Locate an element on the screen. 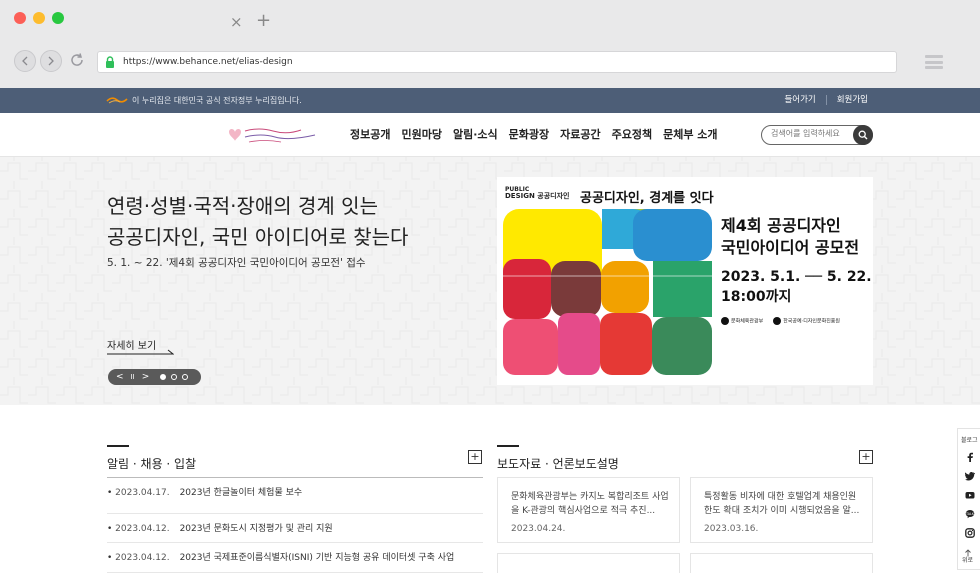 The height and width of the screenshot is (573, 980). nav-item-culture: 문화광장 is located at coordinates (529, 134).